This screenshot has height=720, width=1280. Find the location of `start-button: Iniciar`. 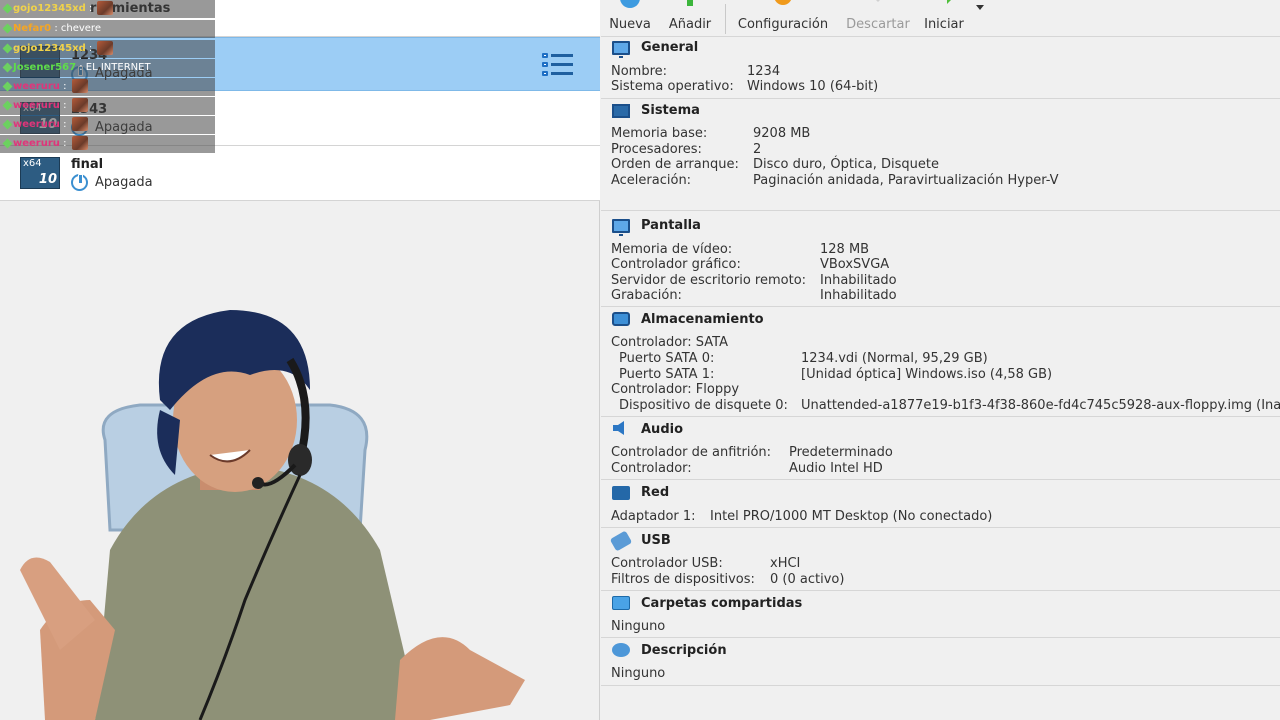

start-button: Iniciar is located at coordinates (944, 18).